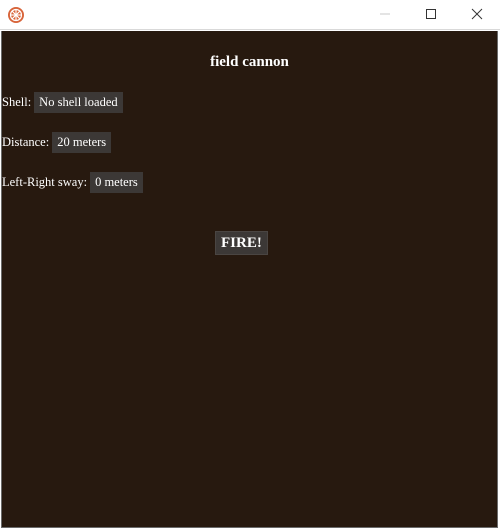 The width and height of the screenshot is (500, 530). I want to click on shell-value: No shell loaded, so click(78, 102).